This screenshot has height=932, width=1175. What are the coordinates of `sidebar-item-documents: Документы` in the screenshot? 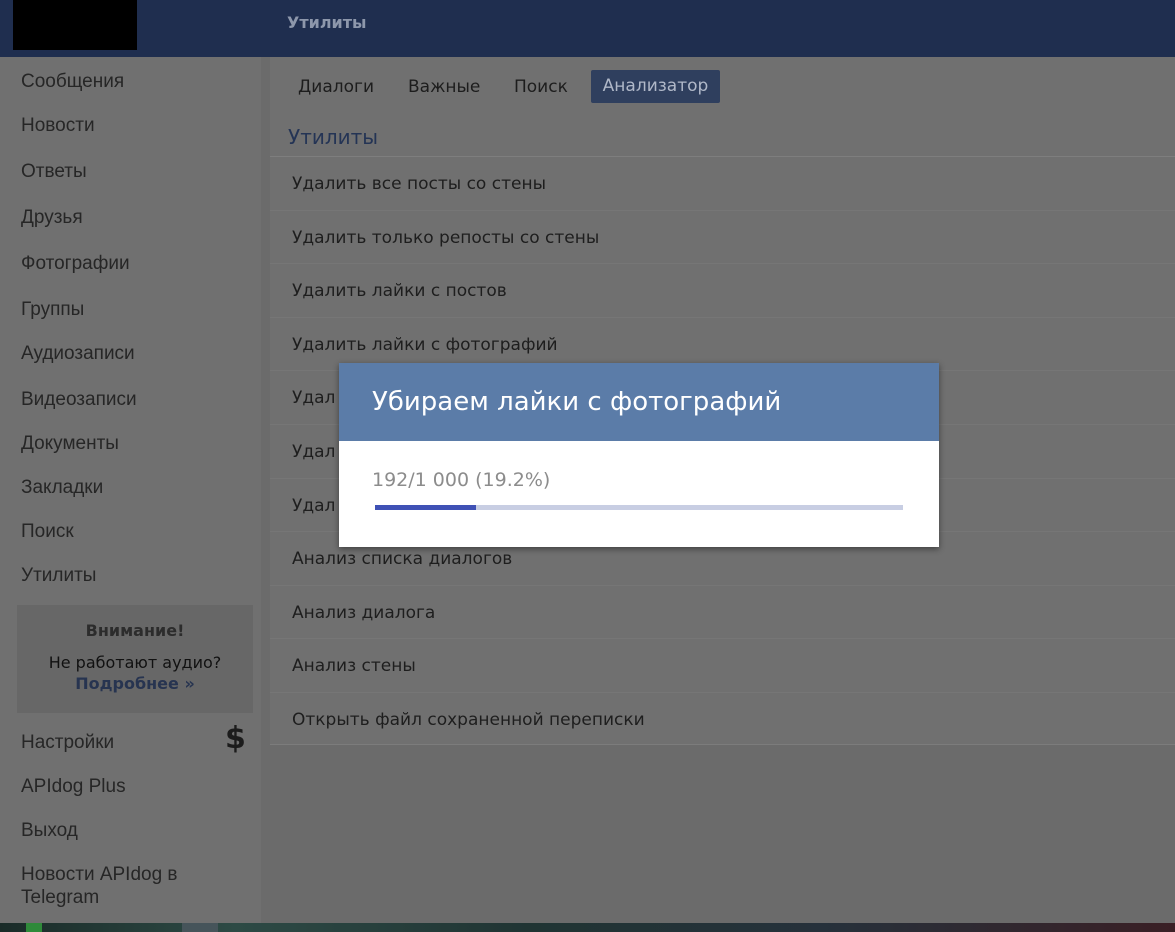 It's located at (70, 444).